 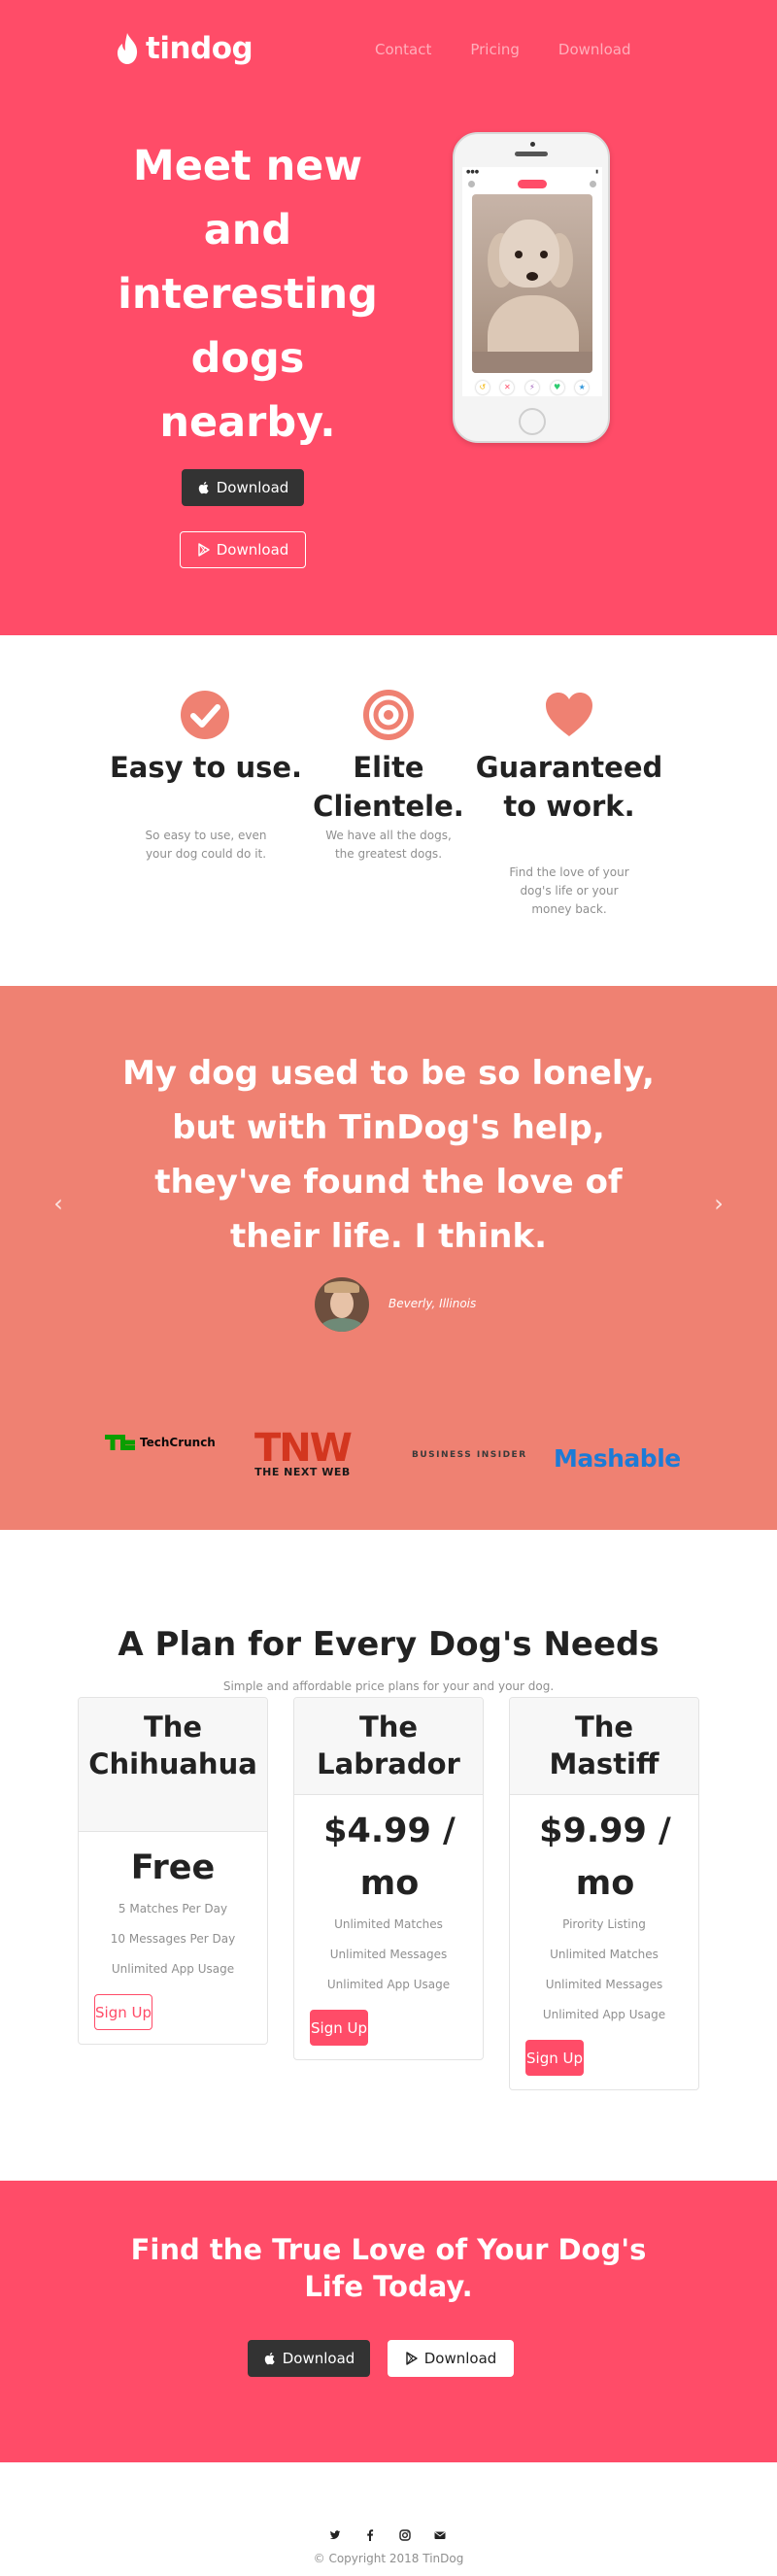 I want to click on phone-app-bar, so click(x=532, y=183).